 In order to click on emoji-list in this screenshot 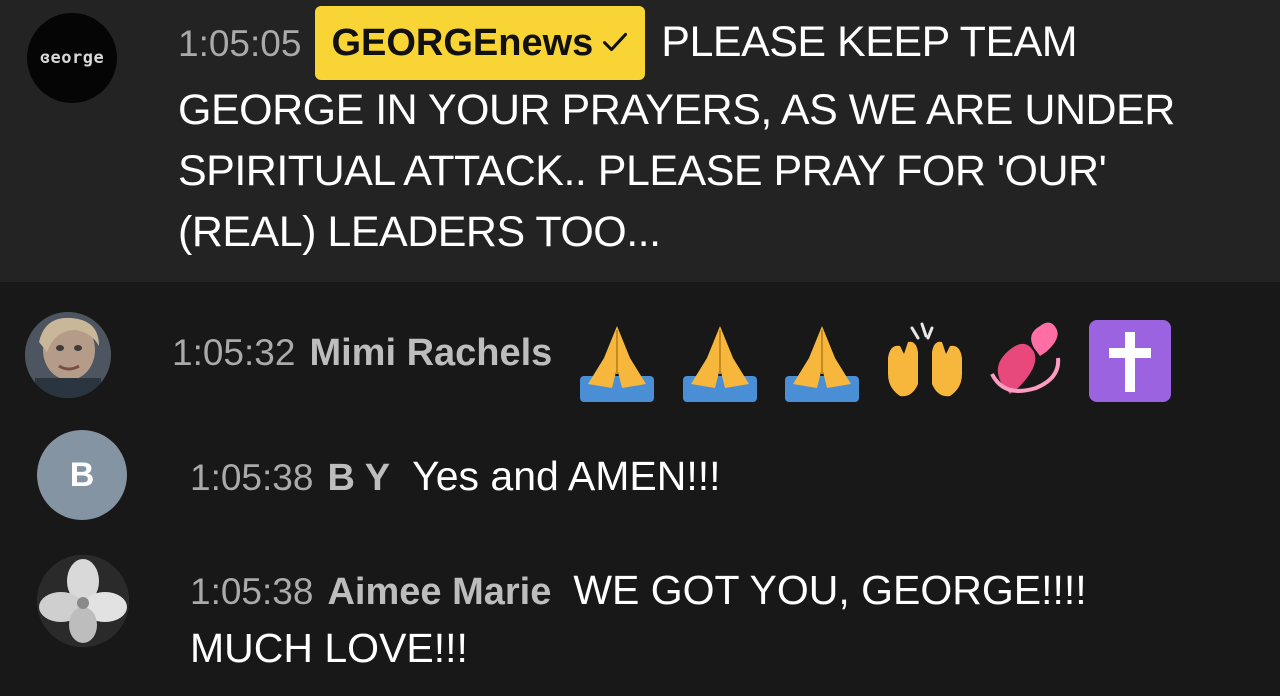, I will do `click(879, 361)`.